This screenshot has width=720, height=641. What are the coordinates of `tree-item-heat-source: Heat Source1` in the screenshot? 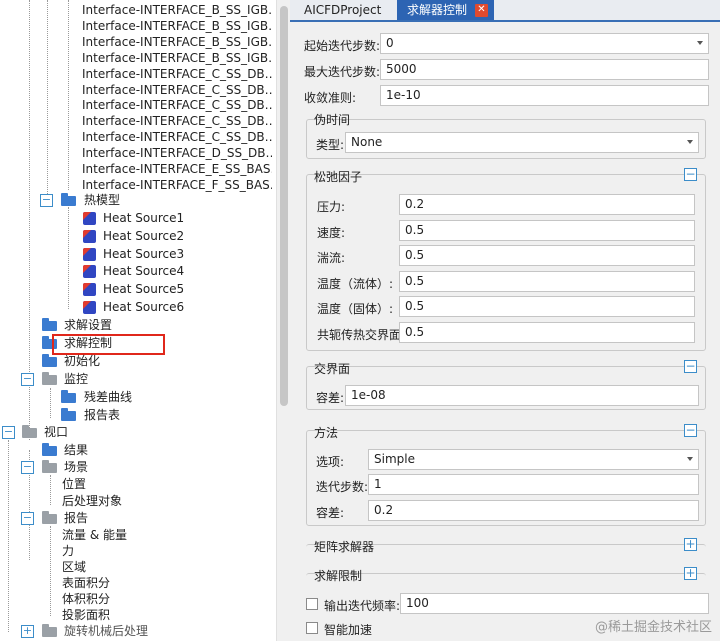 It's located at (138, 218).